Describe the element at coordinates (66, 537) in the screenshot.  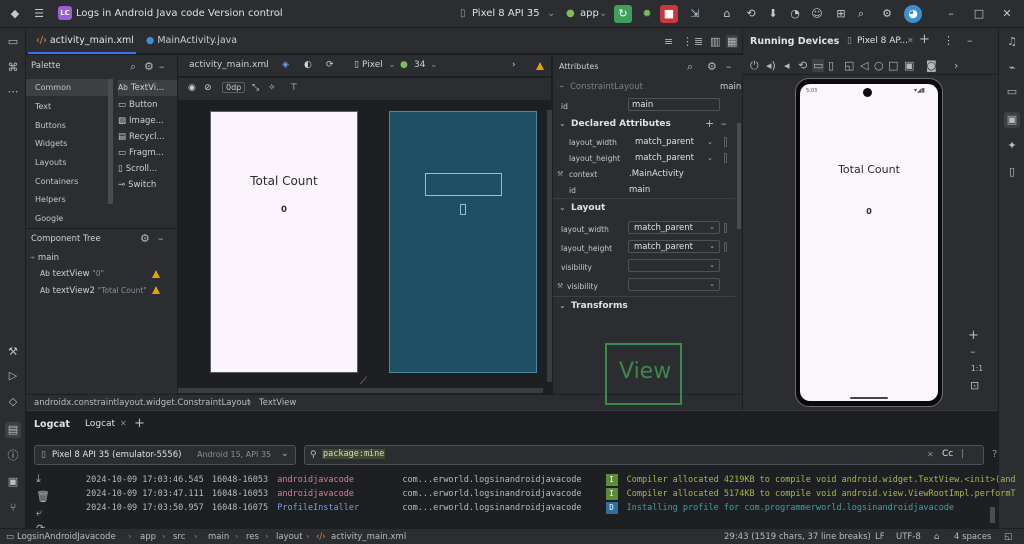
I see `status-path-item: LogsinAndroidJavacode` at that location.